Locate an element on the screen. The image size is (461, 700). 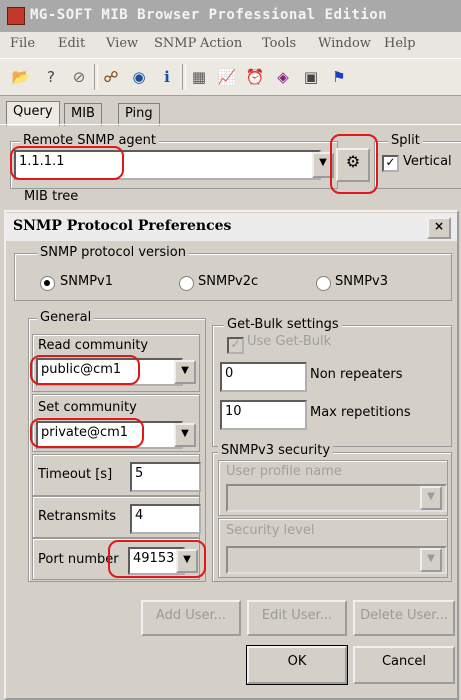
radio-snmpv3 is located at coordinates (323, 283).